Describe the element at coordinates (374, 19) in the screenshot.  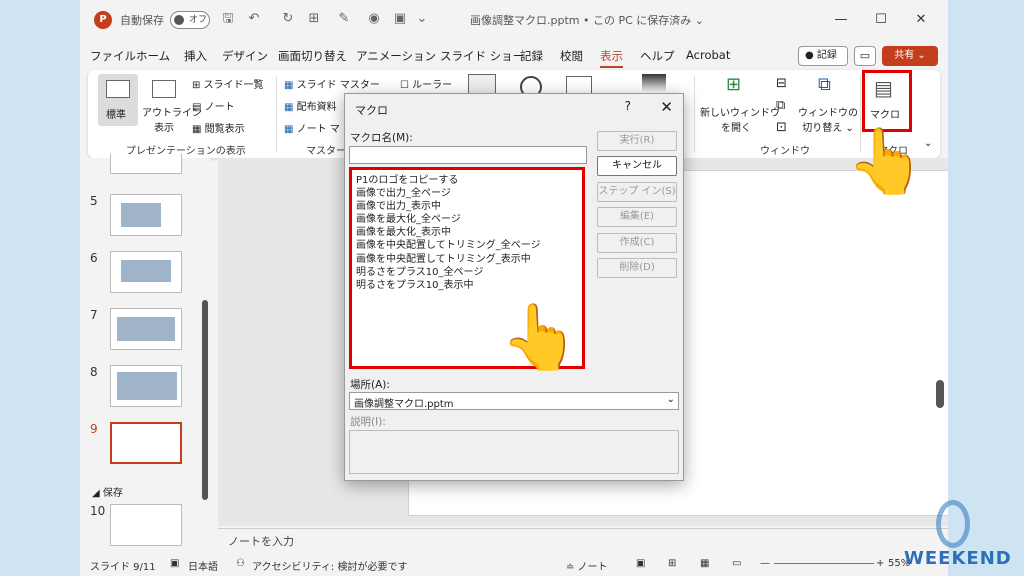
I see `record-icon: ◉` at that location.